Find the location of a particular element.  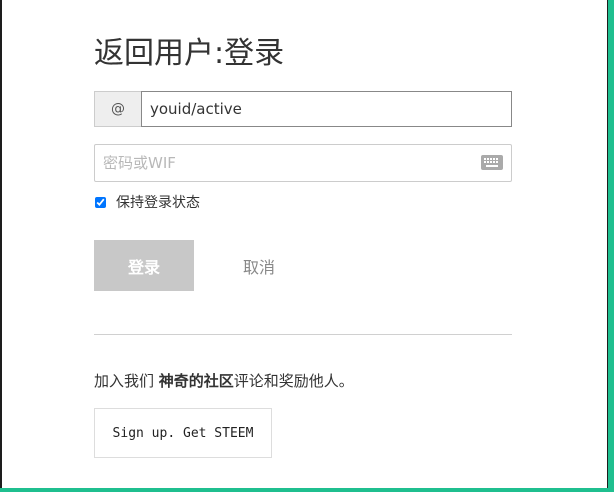

join-text-before: 加入我们 is located at coordinates (126, 381).